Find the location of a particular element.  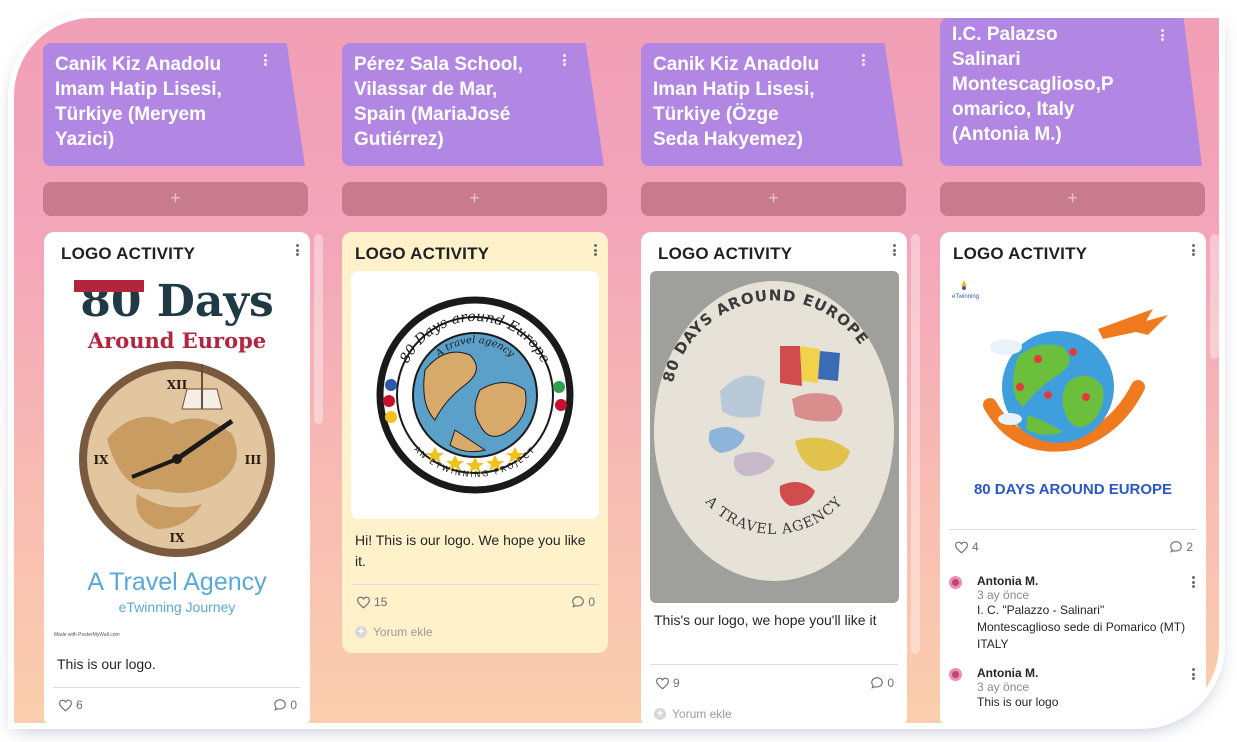

like-button: 9 is located at coordinates (667, 683).